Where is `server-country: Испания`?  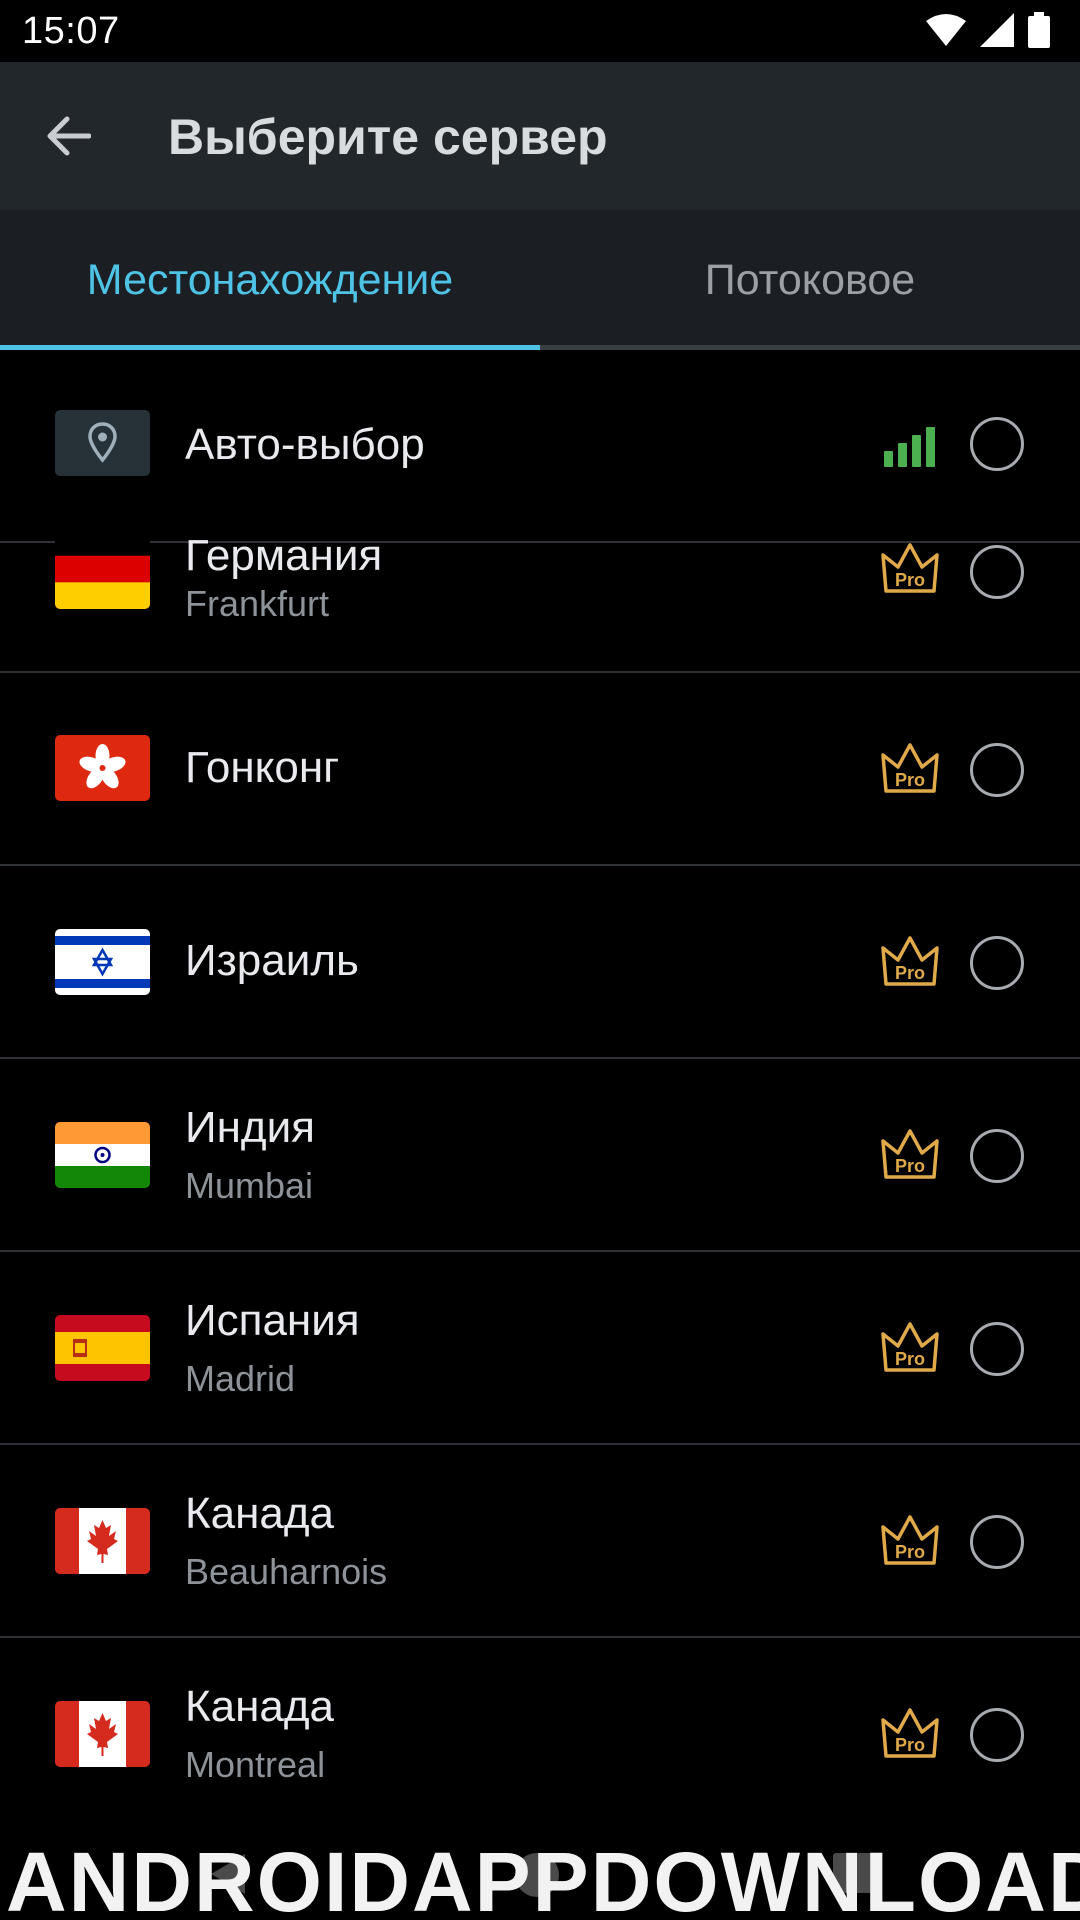 server-country: Испания is located at coordinates (272, 1320).